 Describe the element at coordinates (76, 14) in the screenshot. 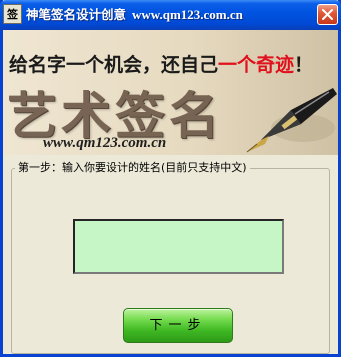

I see `window-title-name: 神笔签名设计创意` at that location.